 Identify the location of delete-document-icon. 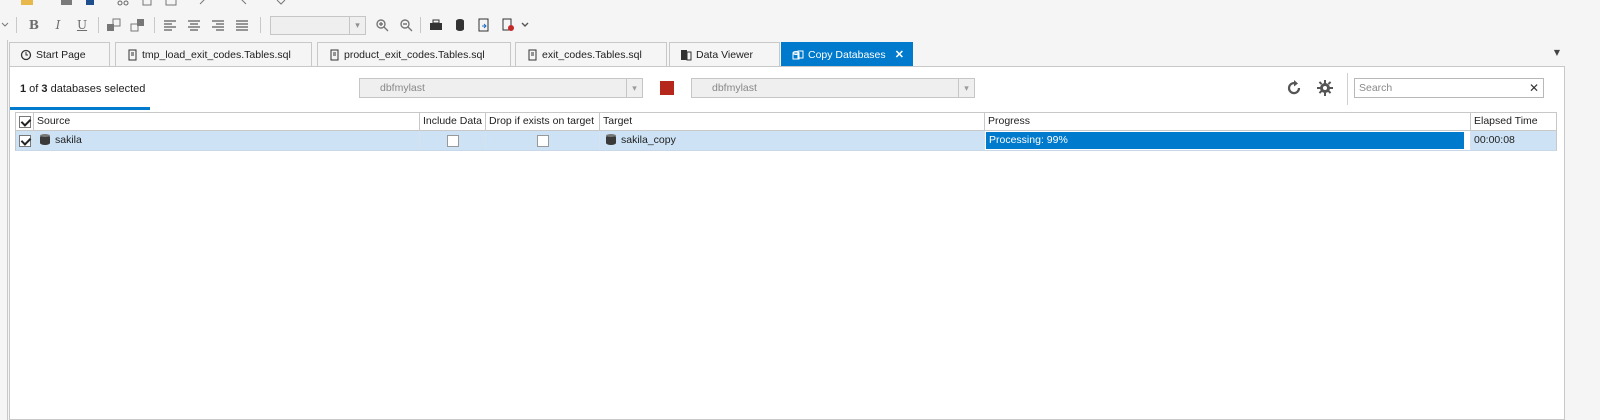
(508, 25).